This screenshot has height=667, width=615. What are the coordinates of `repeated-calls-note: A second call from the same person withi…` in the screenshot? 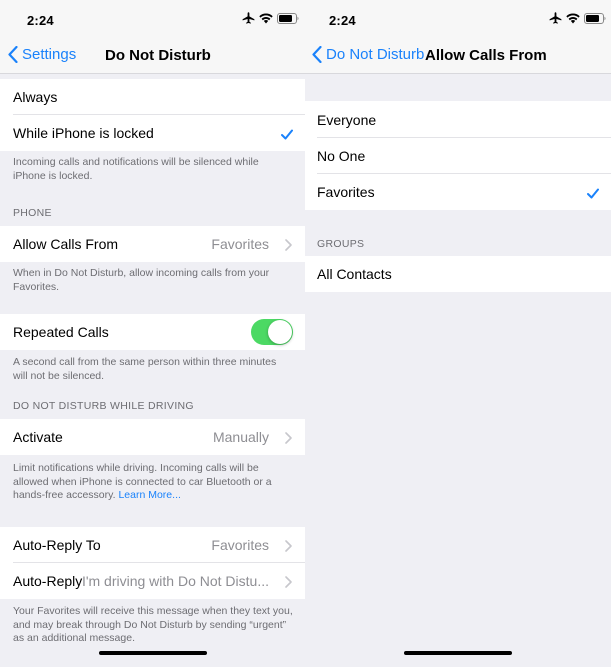 It's located at (145, 369).